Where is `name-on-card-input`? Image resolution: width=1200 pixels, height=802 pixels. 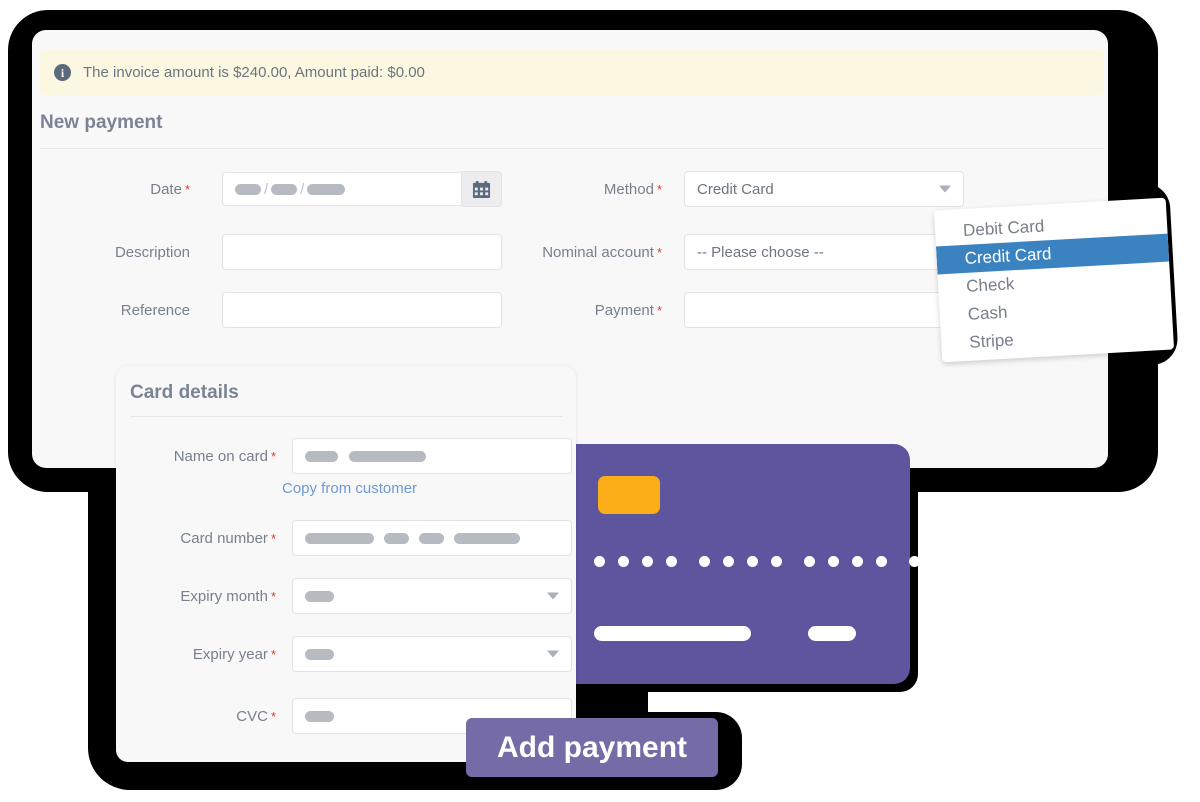
name-on-card-input is located at coordinates (432, 456).